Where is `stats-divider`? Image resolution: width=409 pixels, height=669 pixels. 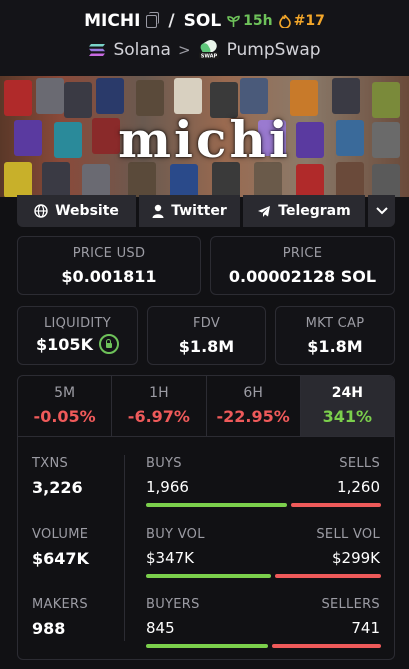
stats-divider is located at coordinates (124, 548).